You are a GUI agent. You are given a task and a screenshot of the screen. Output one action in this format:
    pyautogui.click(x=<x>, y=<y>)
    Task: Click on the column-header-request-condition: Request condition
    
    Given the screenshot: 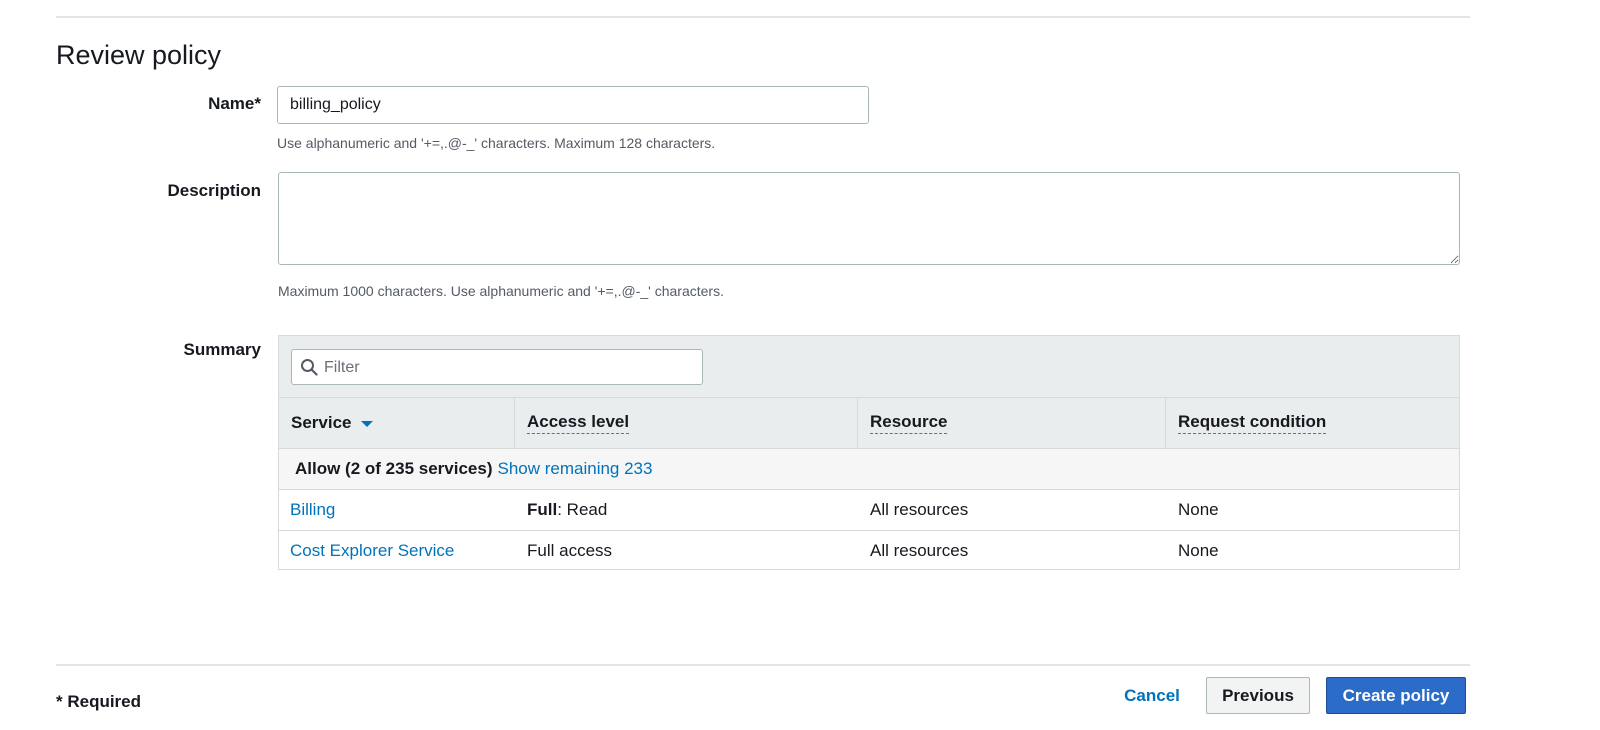 What is the action you would take?
    pyautogui.click(x=1312, y=423)
    